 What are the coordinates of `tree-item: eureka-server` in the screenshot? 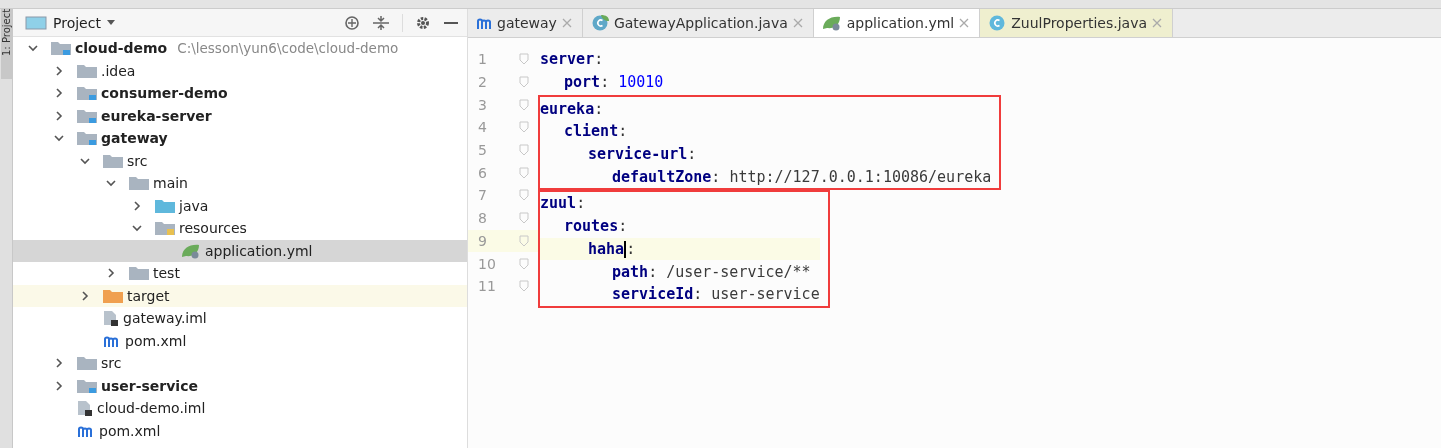 It's located at (240, 115).